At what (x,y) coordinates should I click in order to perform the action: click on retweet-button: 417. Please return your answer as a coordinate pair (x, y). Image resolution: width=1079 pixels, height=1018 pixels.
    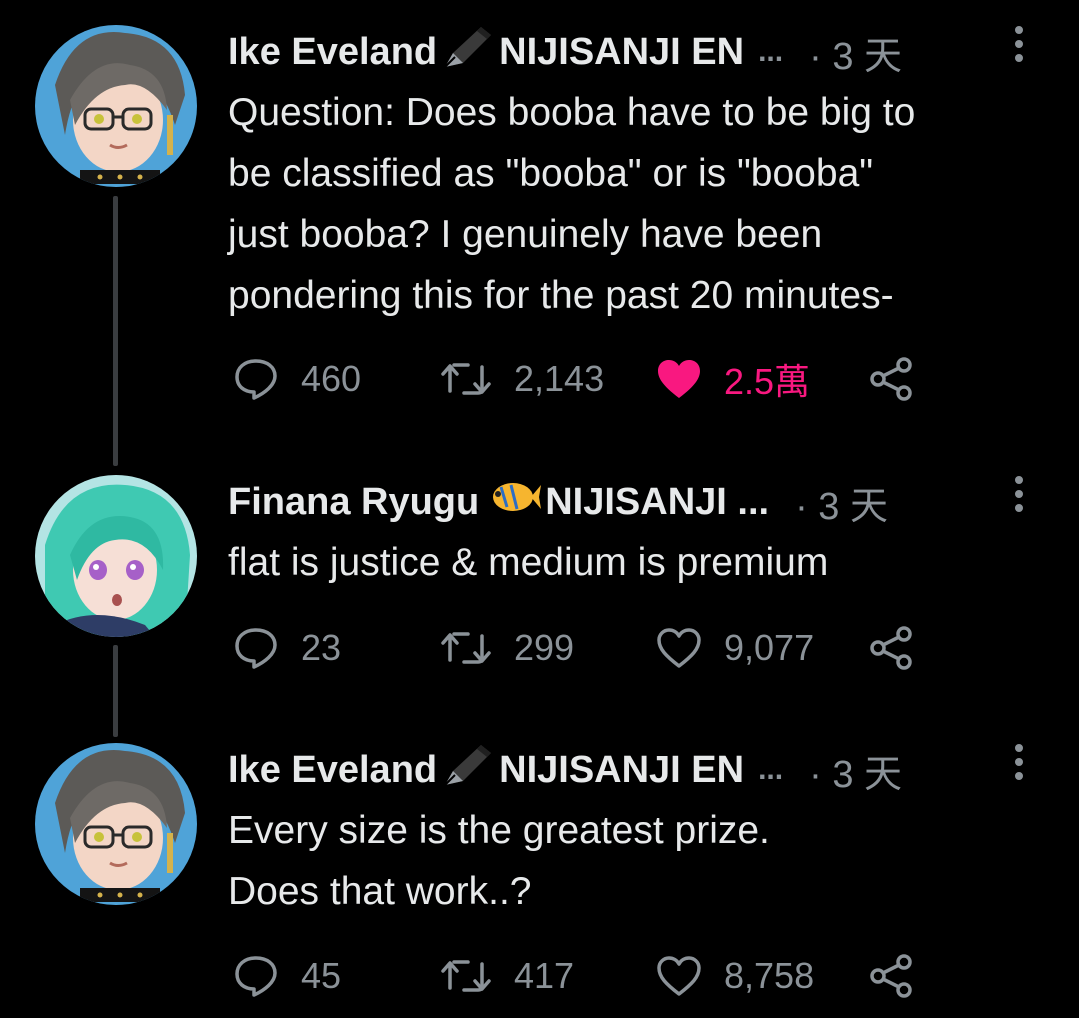
    Looking at the image, I should click on (507, 976).